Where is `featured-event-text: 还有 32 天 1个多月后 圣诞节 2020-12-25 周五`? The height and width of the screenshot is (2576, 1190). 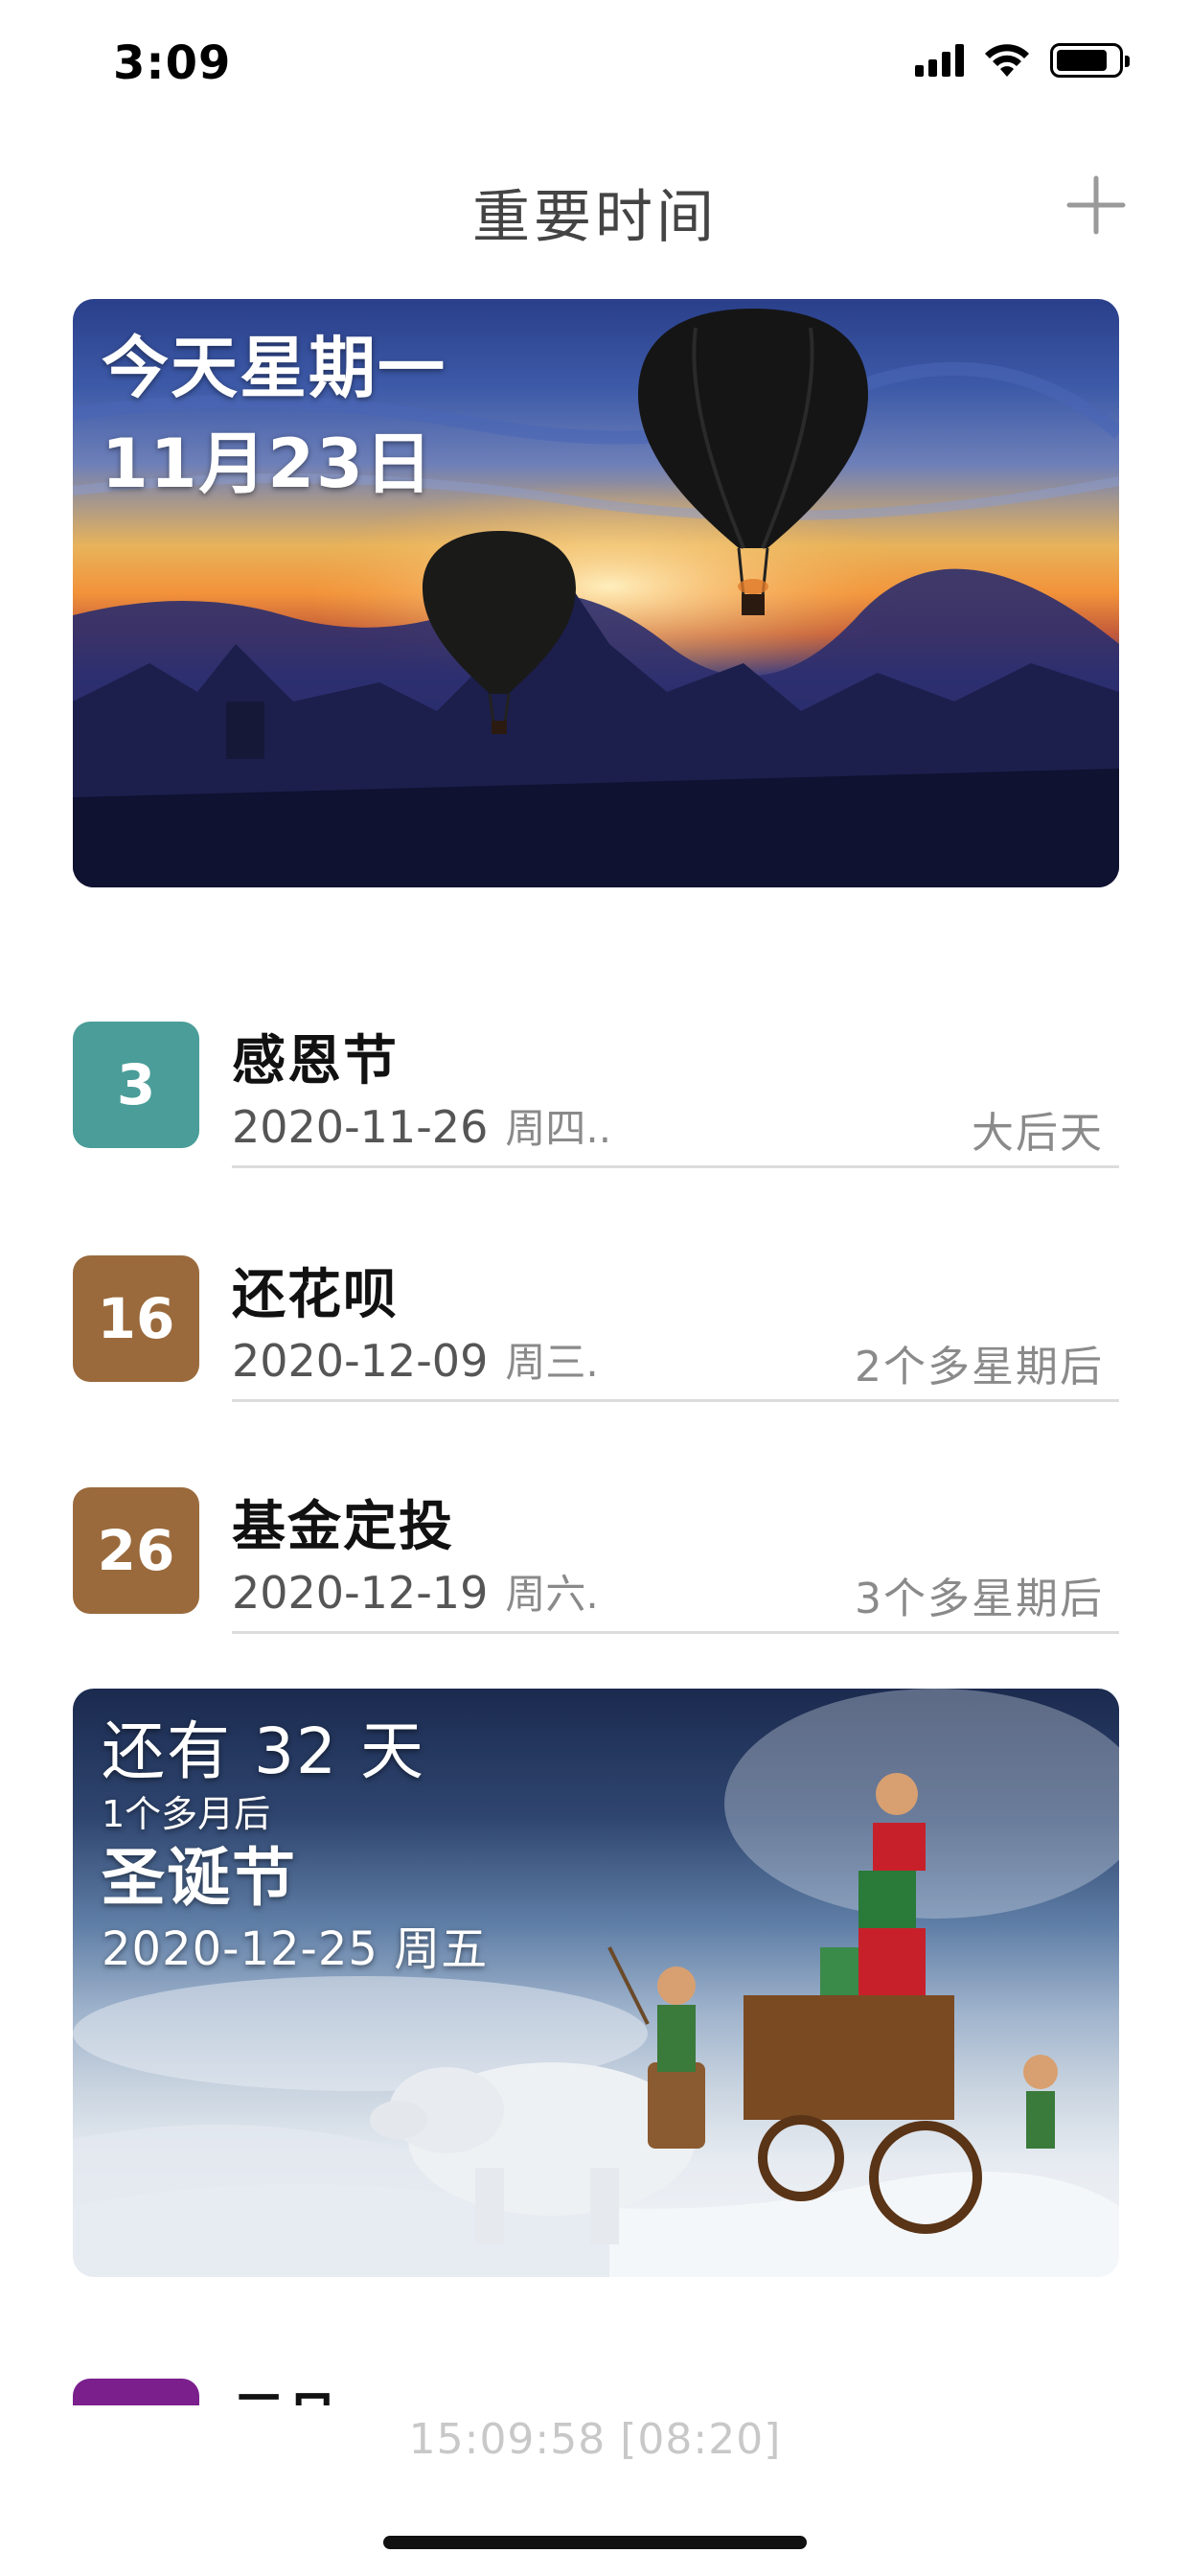
featured-event-text: 还有 32 天 1个多月后 圣诞节 2020-12-25 周五 is located at coordinates (295, 1847).